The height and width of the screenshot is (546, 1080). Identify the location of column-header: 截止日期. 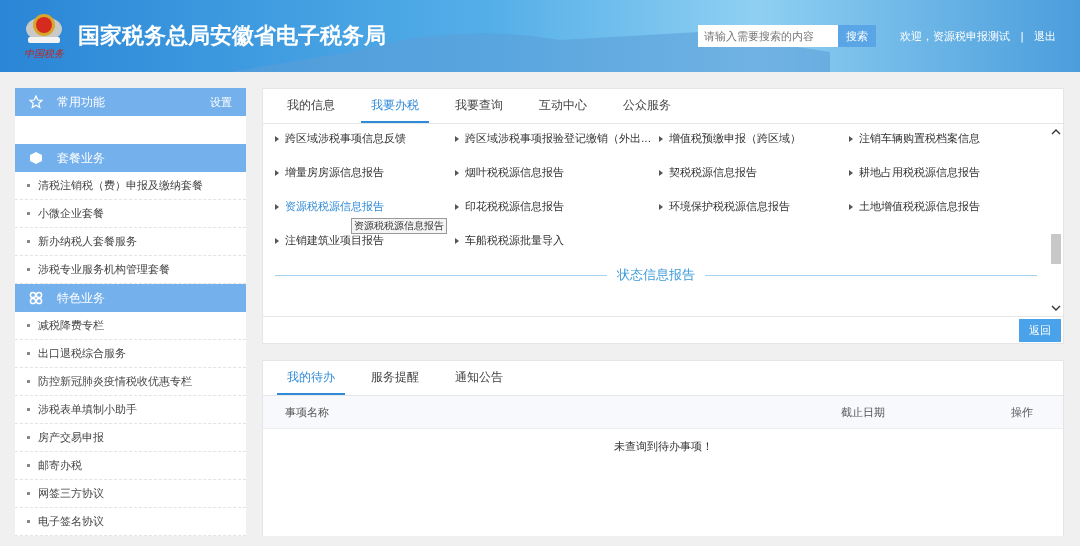
(863, 412).